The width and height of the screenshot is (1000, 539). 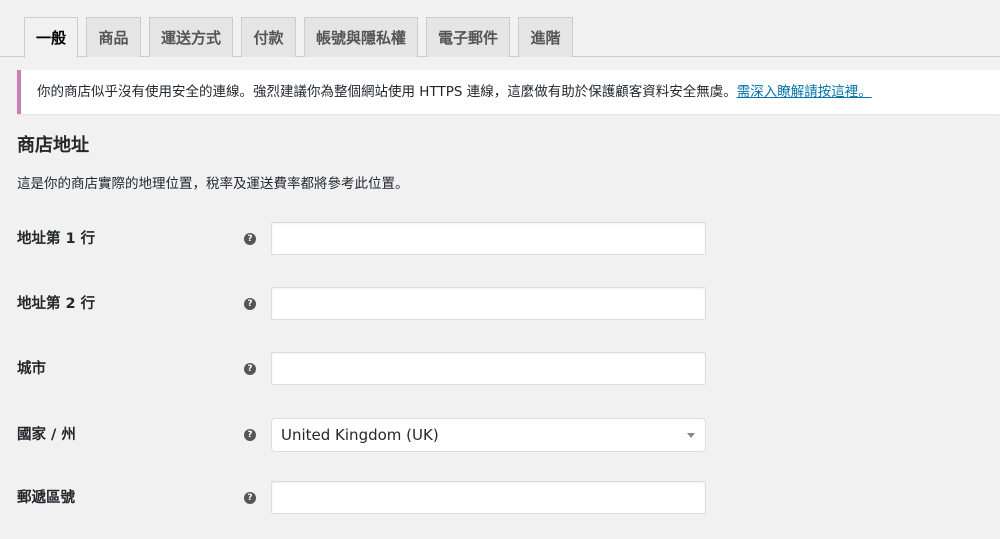 I want to click on form-row-city: 城市 ?, so click(x=500, y=369).